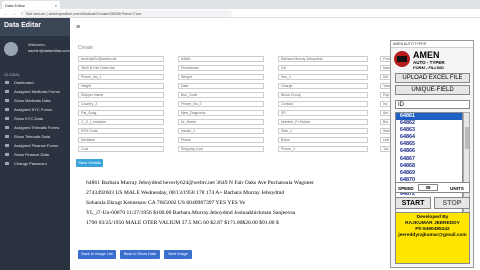 Image resolution: width=480 pixels, height=270 pixels. I want to click on id-list-item: 64862, so click(429, 123).